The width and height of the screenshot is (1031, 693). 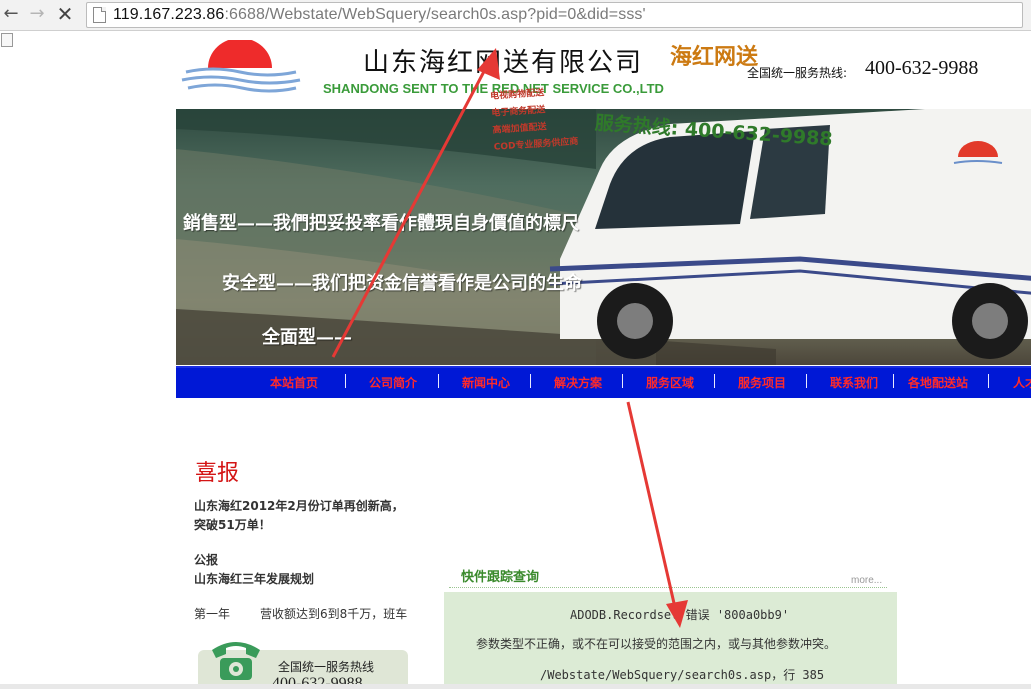 What do you see at coordinates (307, 337) in the screenshot?
I see `slogan-comprehensive: 全面型——` at bounding box center [307, 337].